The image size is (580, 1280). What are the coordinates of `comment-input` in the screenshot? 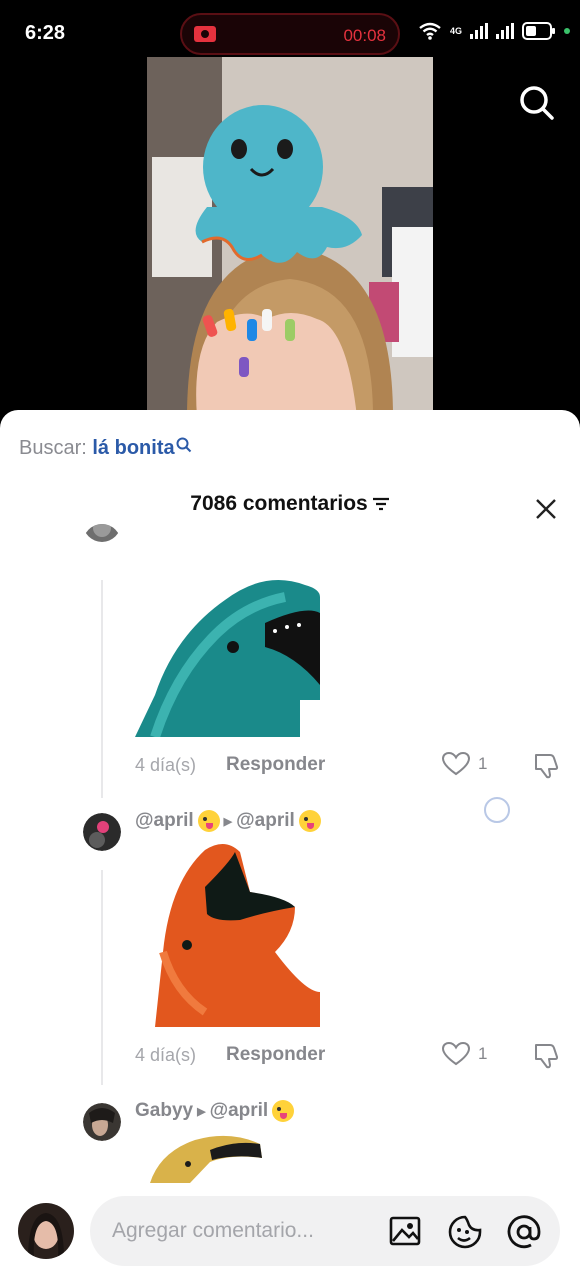 It's located at (242, 1231).